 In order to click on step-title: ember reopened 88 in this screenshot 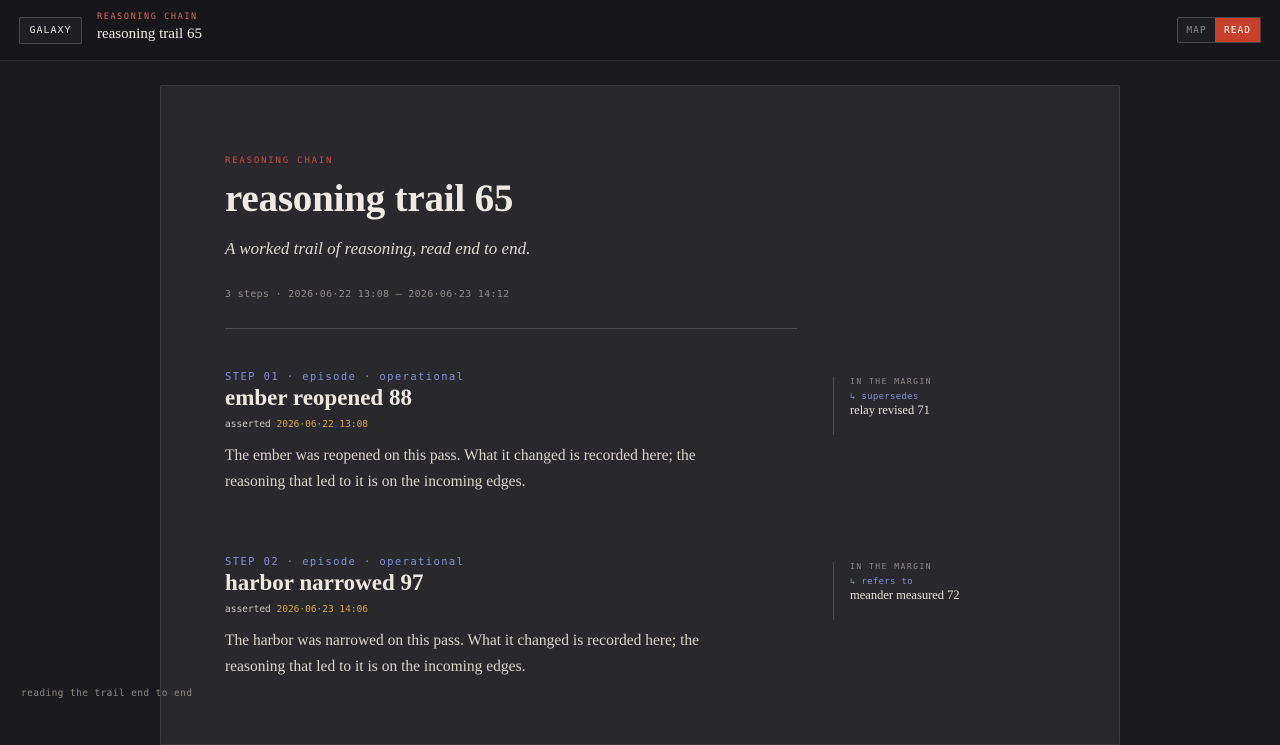, I will do `click(318, 398)`.